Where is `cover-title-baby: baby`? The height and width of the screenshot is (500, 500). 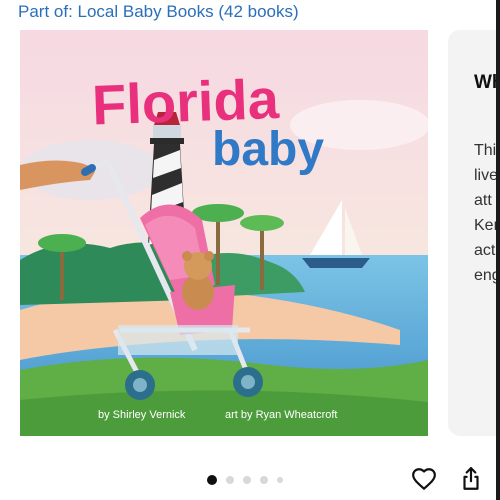 cover-title-baby: baby is located at coordinates (268, 149).